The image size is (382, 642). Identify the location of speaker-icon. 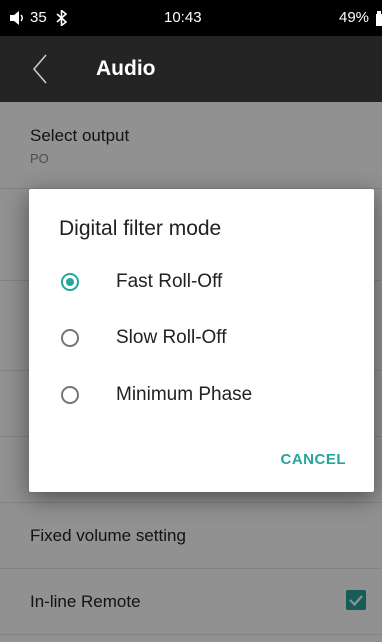
(16, 18).